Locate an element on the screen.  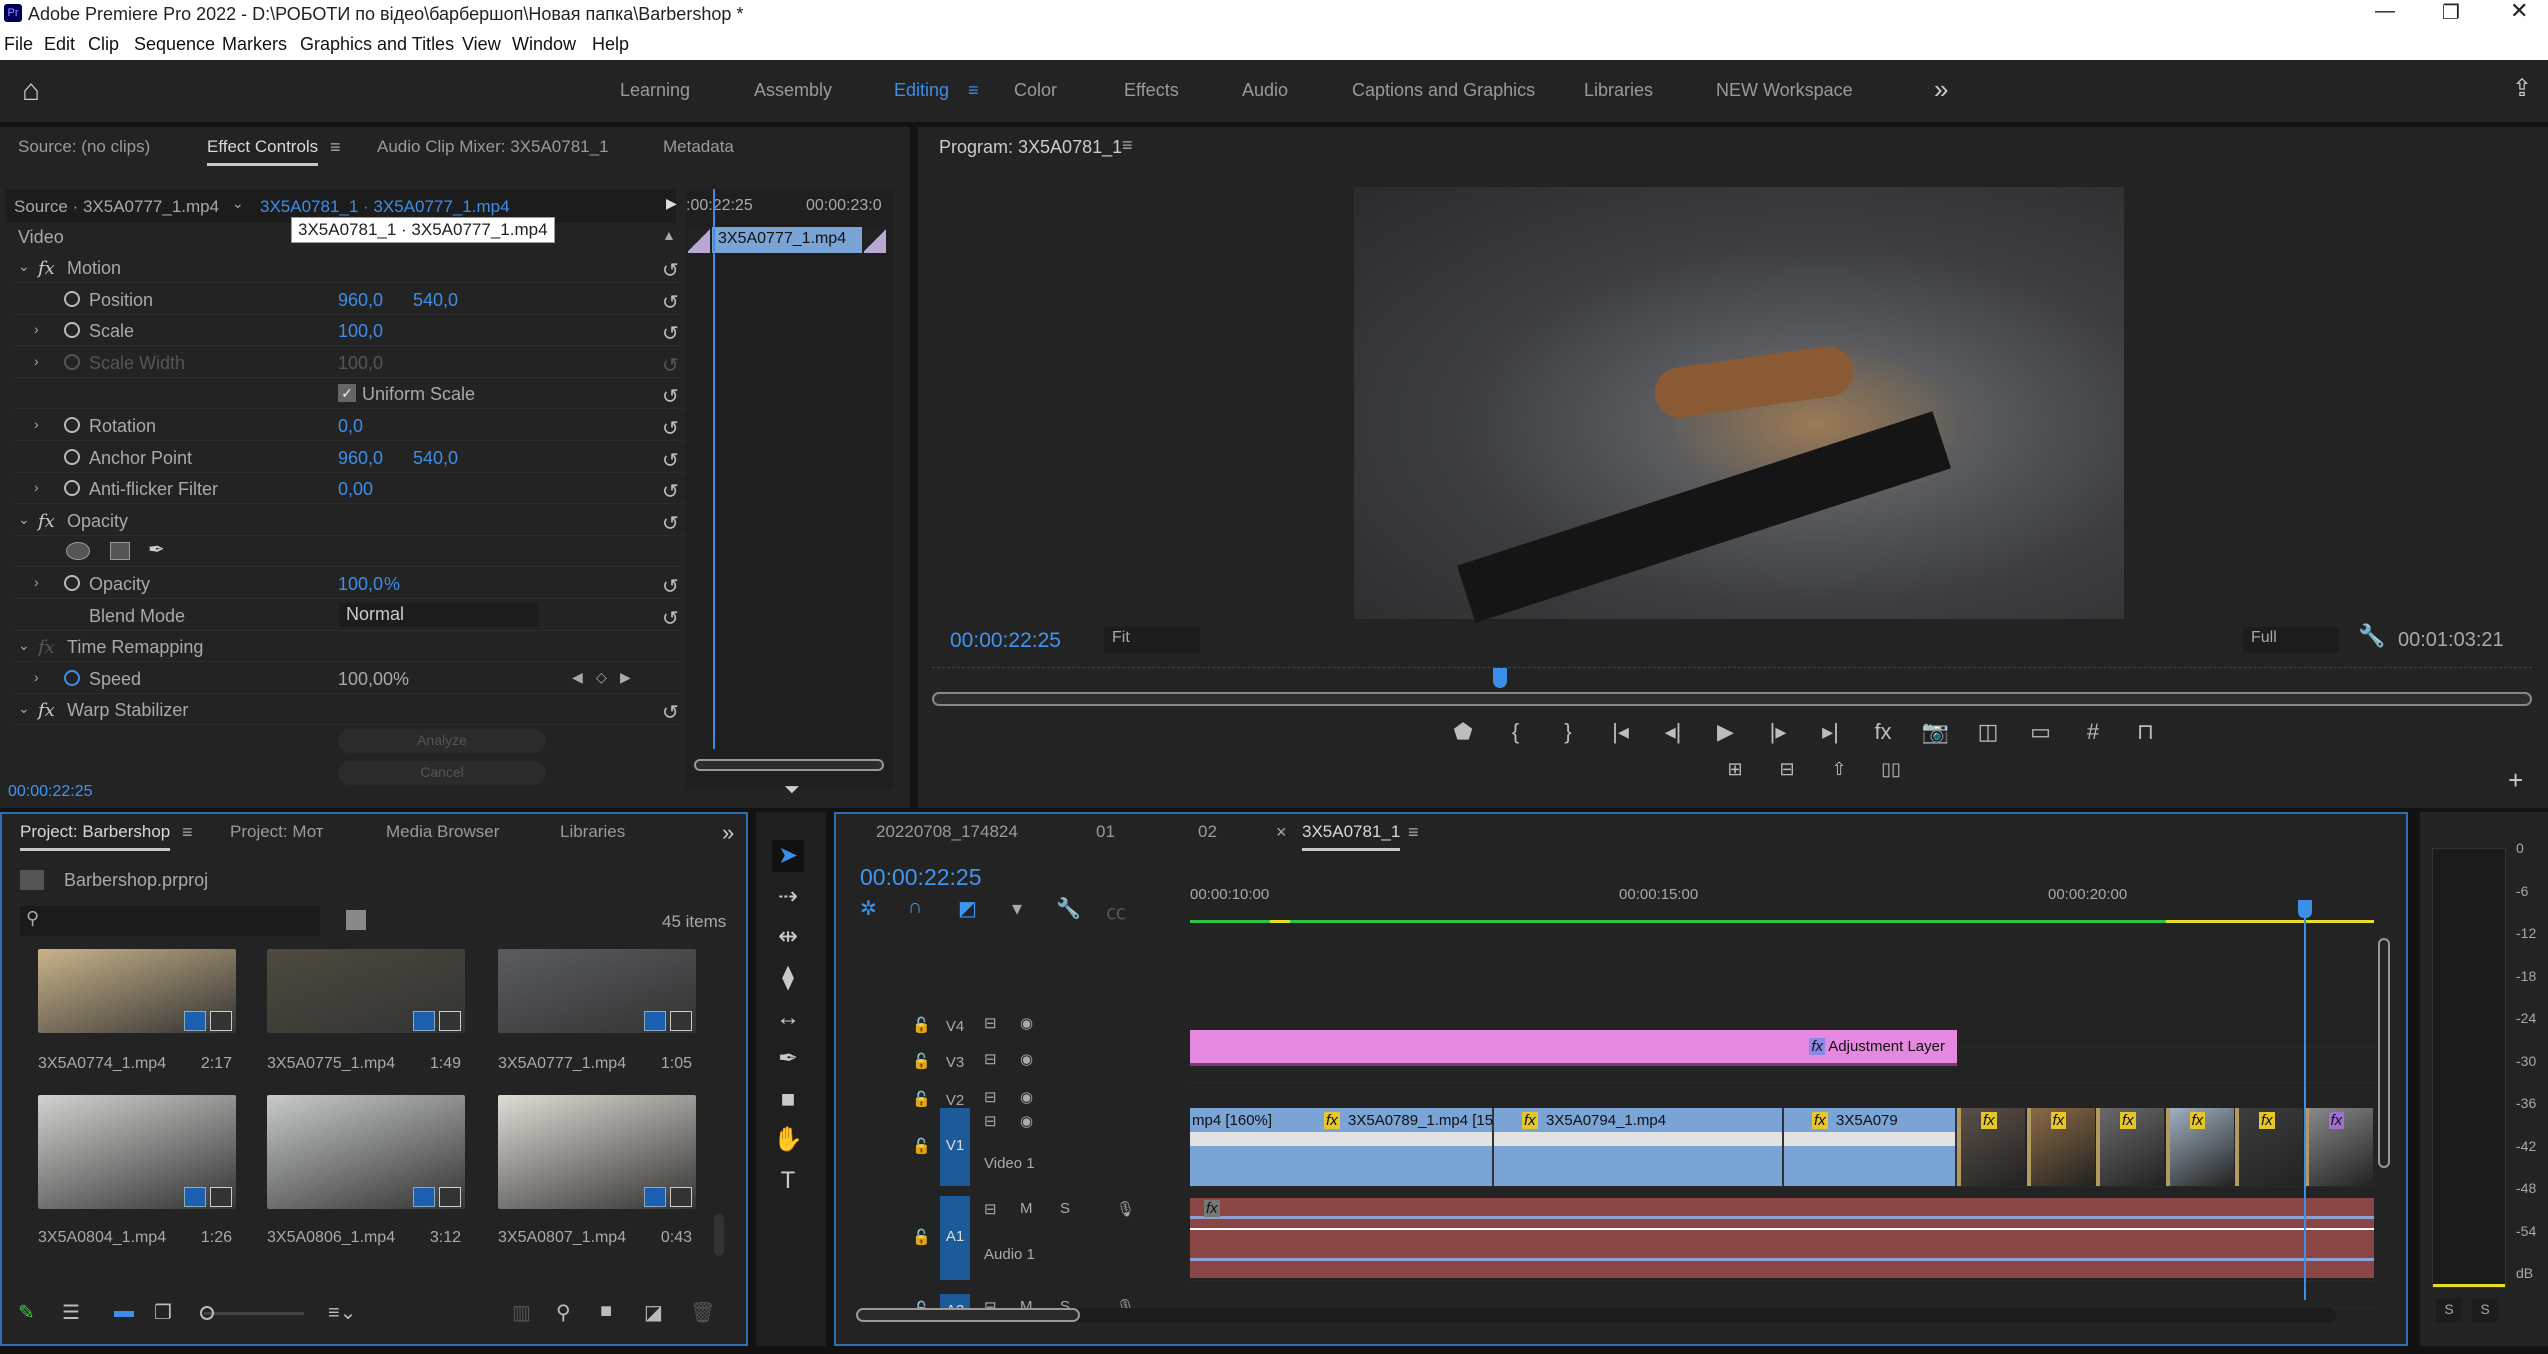
fx-button: fx is located at coordinates (1883, 732).